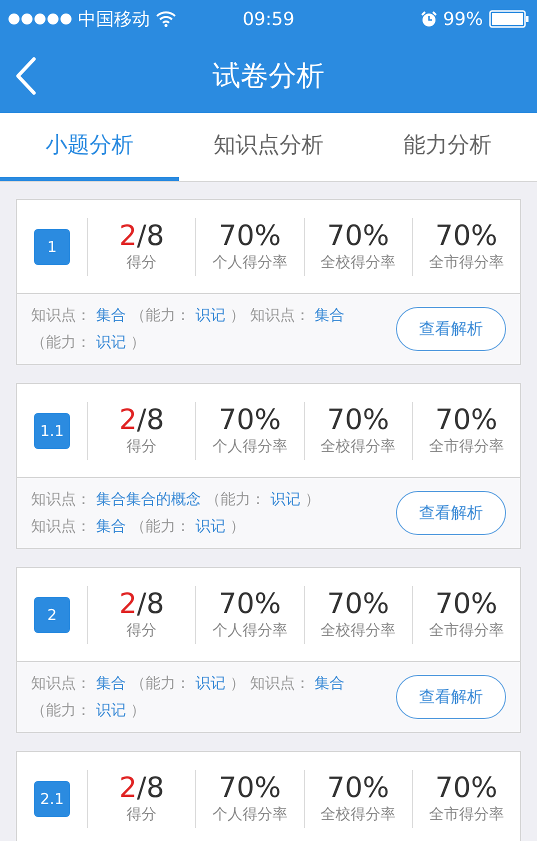 This screenshot has height=841, width=537. What do you see at coordinates (208, 513) in the screenshot?
I see `knowledge-tags: 知识点： 集合集合的概念 （能力： 识记 ） 知识点： 集合 （能力： 识记 ）` at bounding box center [208, 513].